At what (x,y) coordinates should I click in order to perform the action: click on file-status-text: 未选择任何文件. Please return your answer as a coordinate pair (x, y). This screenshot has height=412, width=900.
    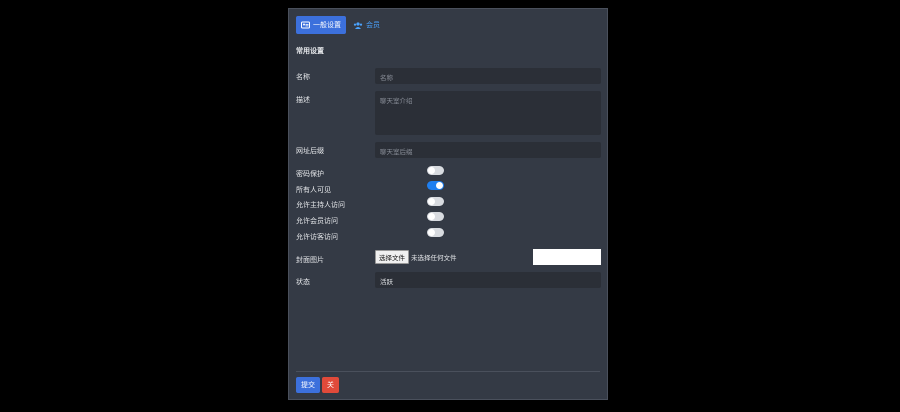
    Looking at the image, I should click on (434, 258).